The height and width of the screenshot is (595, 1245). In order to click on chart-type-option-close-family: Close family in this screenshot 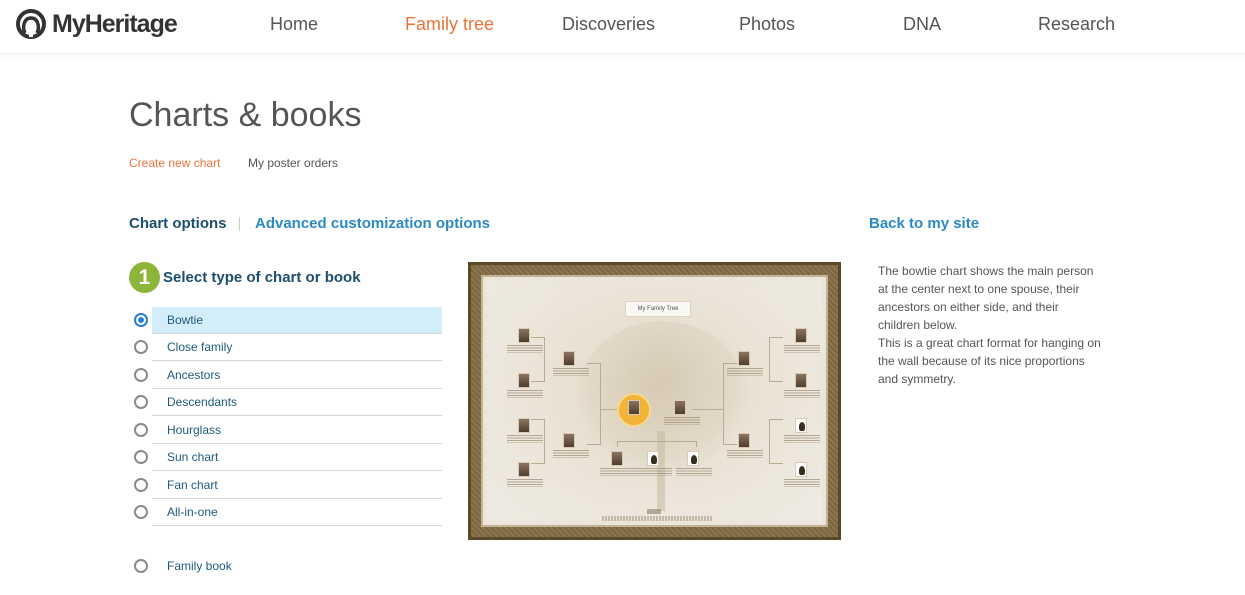, I will do `click(286, 347)`.